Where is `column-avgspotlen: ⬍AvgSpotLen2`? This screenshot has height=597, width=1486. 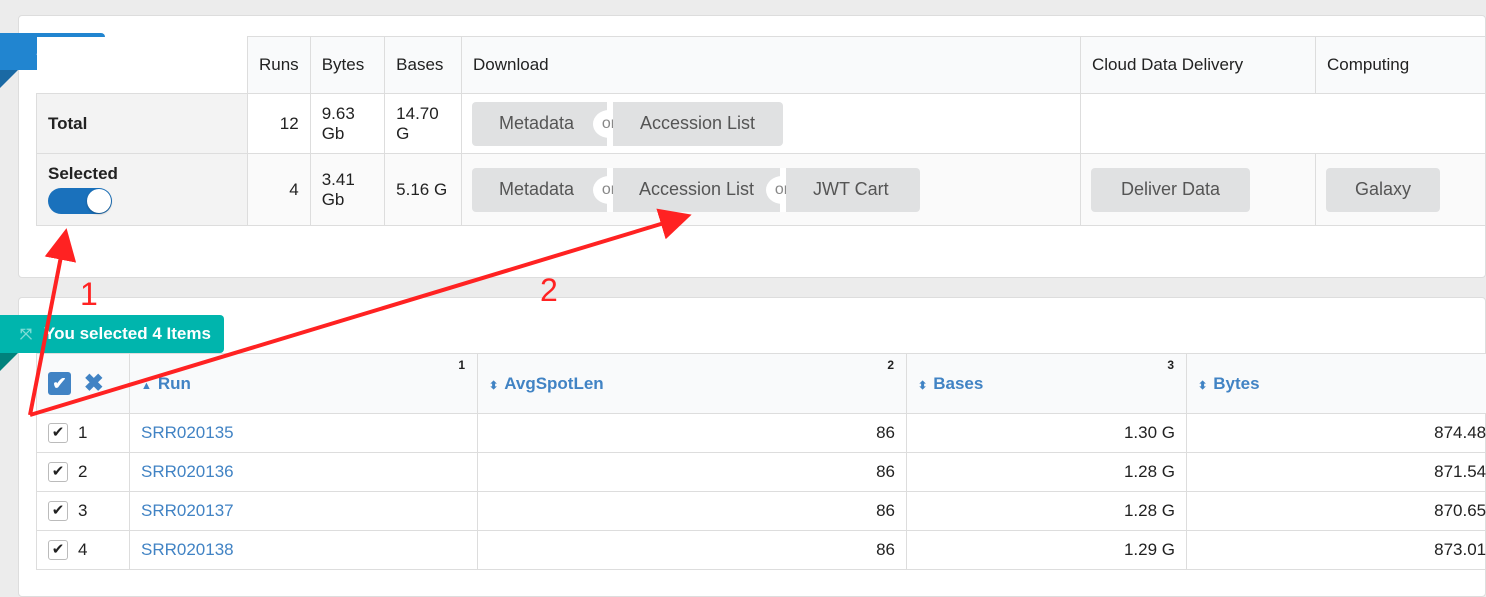 column-avgspotlen: ⬍AvgSpotLen2 is located at coordinates (692, 384).